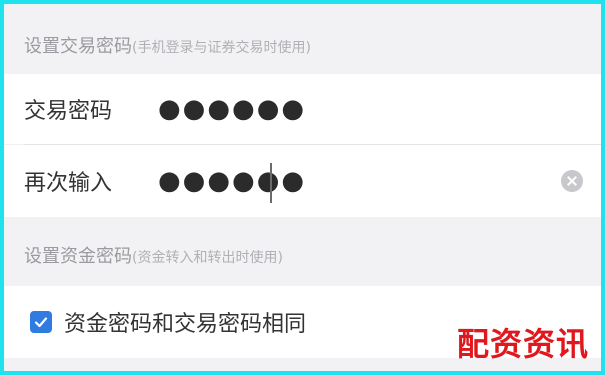 This screenshot has height=375, width=605. Describe the element at coordinates (185, 324) in the screenshot. I see `same-password-label: 资金密码和交易密码相同` at that location.